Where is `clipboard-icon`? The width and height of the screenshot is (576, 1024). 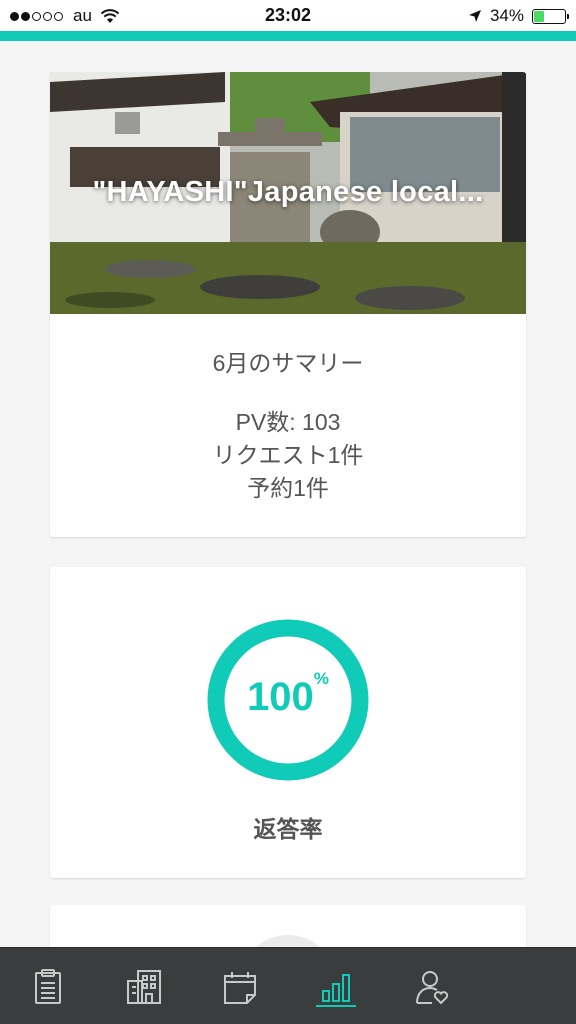
clipboard-icon is located at coordinates (48, 986).